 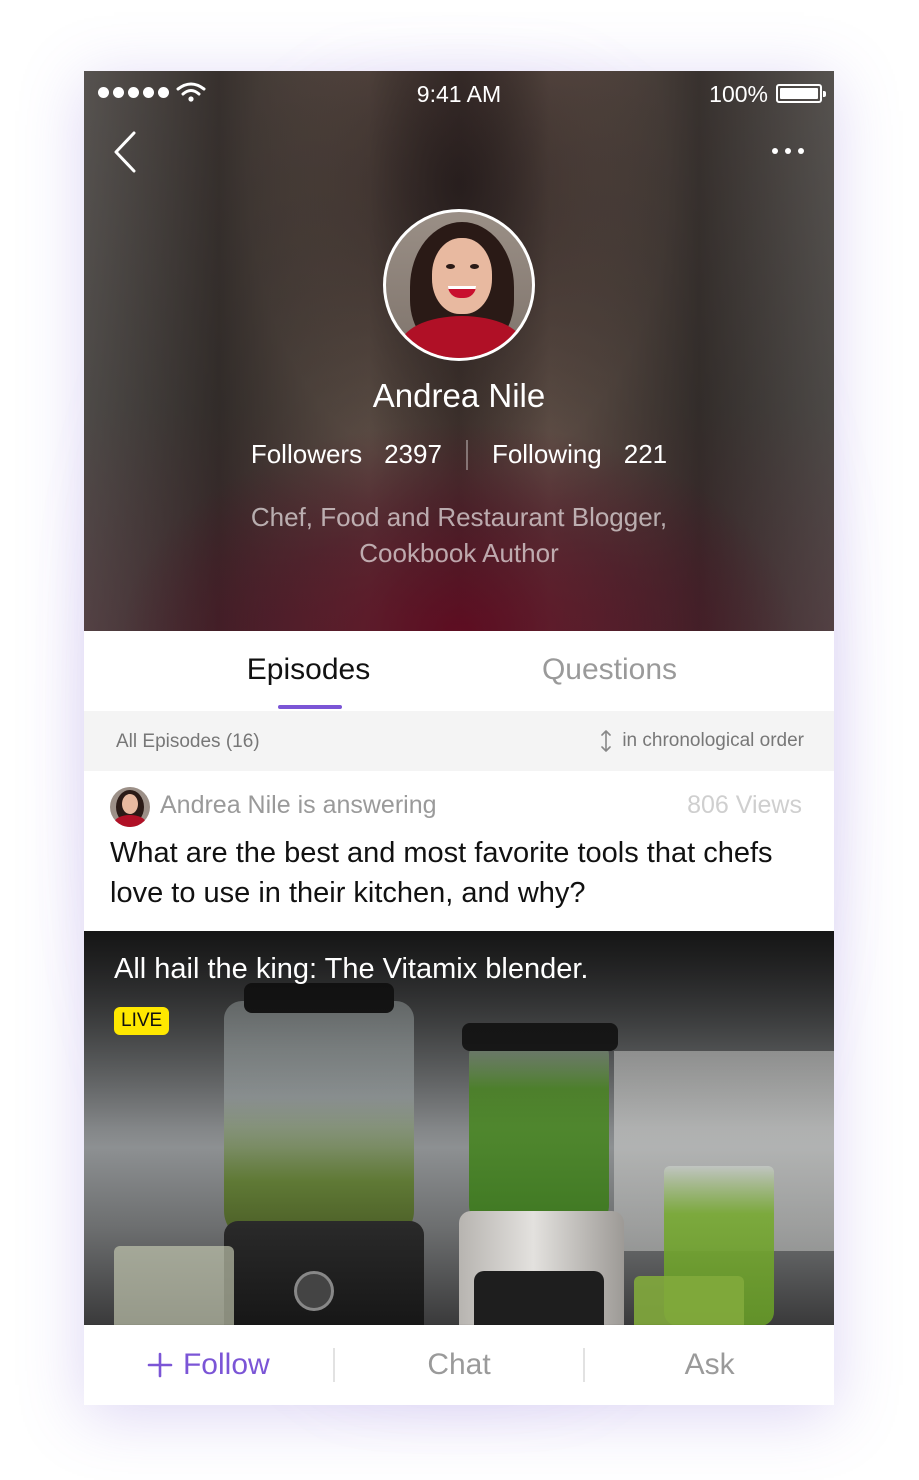 What do you see at coordinates (459, 395) in the screenshot?
I see `profile-name: Andrea Nile` at bounding box center [459, 395].